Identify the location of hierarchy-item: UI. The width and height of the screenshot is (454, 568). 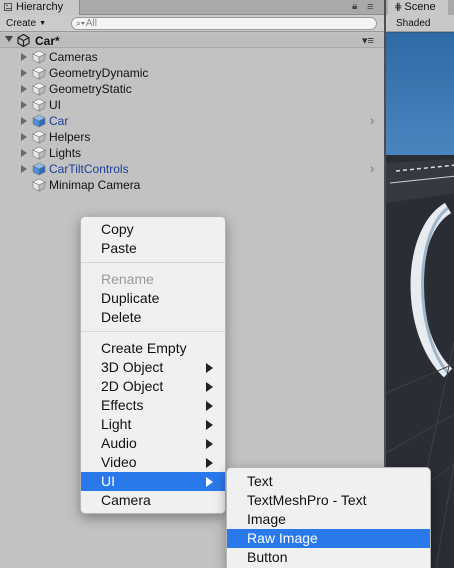
(192, 105).